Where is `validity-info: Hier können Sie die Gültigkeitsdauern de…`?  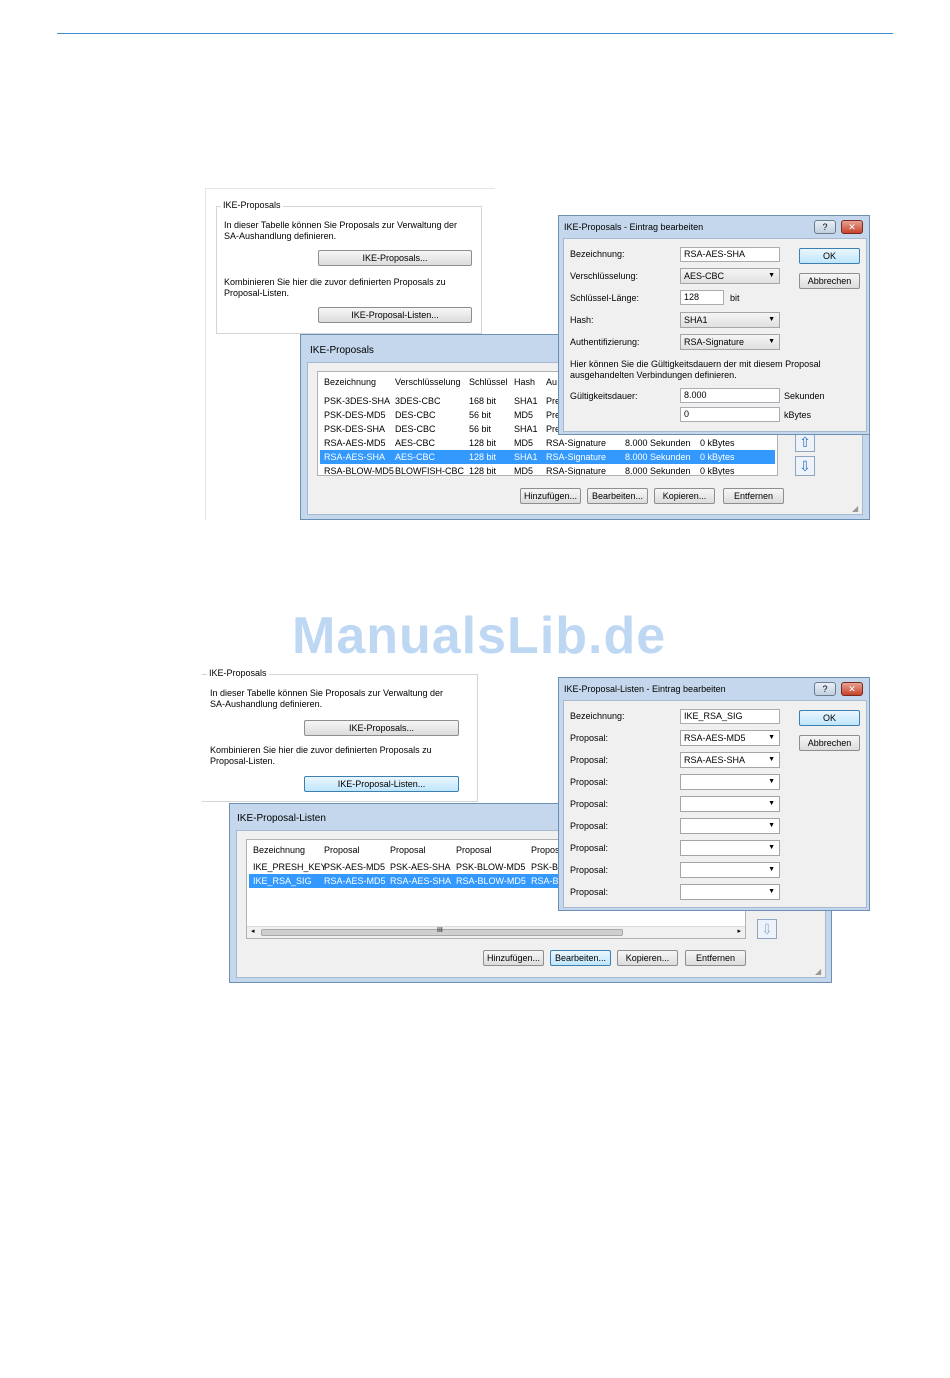
validity-info: Hier können Sie die Gültigkeitsdauern de… is located at coordinates (695, 369).